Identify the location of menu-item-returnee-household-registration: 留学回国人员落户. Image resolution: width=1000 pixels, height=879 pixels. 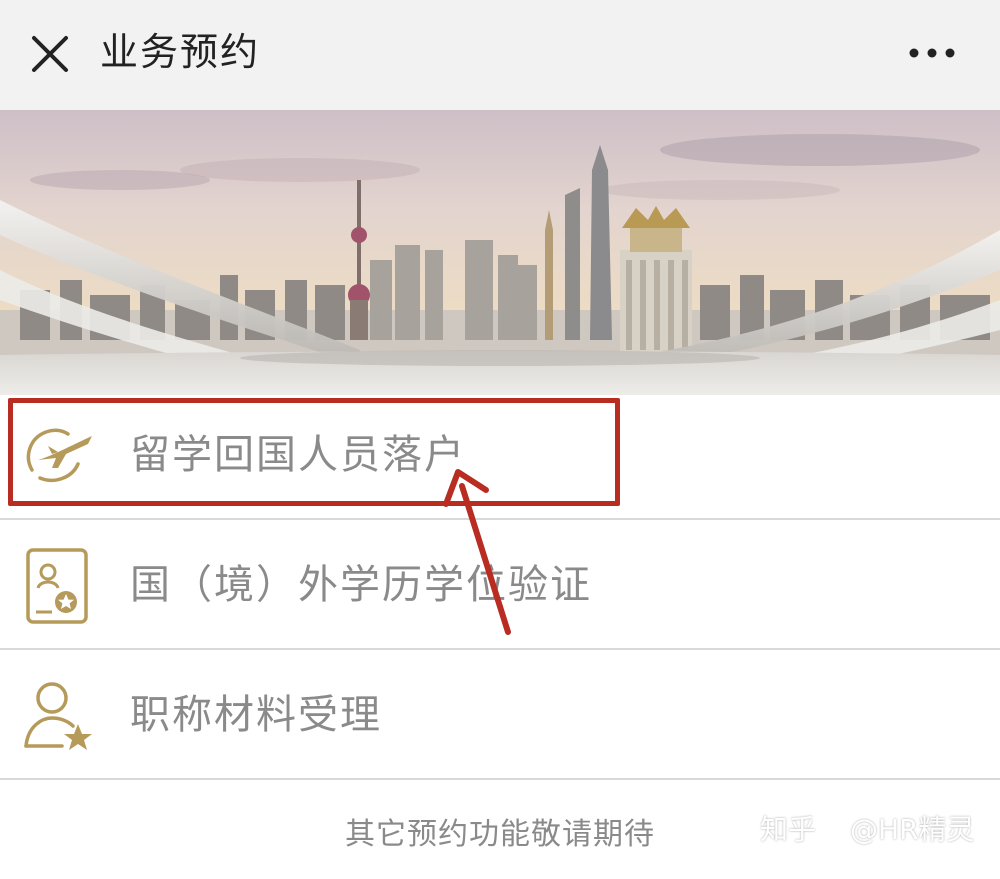
(500, 455).